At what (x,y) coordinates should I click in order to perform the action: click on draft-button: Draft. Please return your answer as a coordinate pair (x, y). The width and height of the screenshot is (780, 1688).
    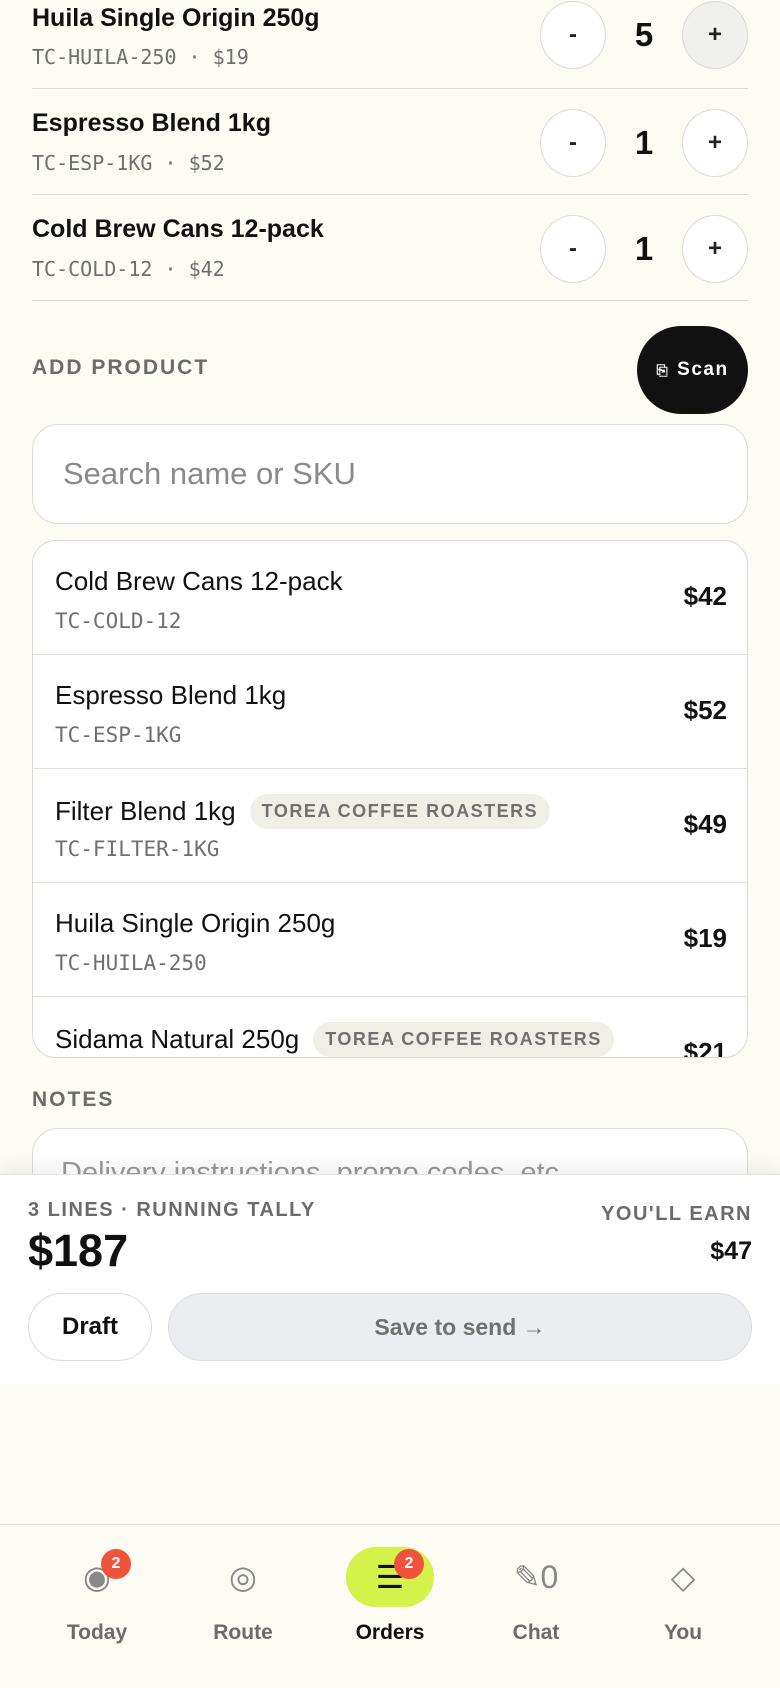
    Looking at the image, I should click on (90, 1327).